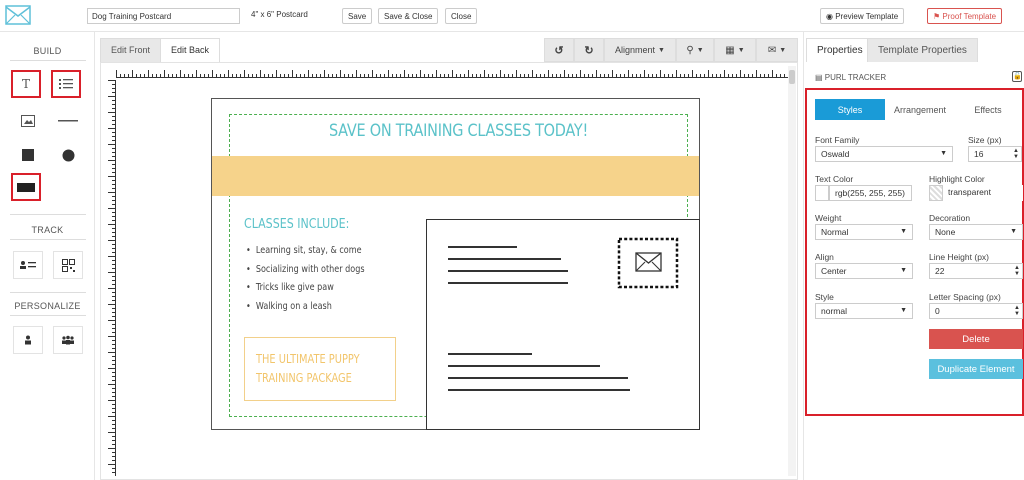  I want to click on list-tool-button, so click(66, 84).